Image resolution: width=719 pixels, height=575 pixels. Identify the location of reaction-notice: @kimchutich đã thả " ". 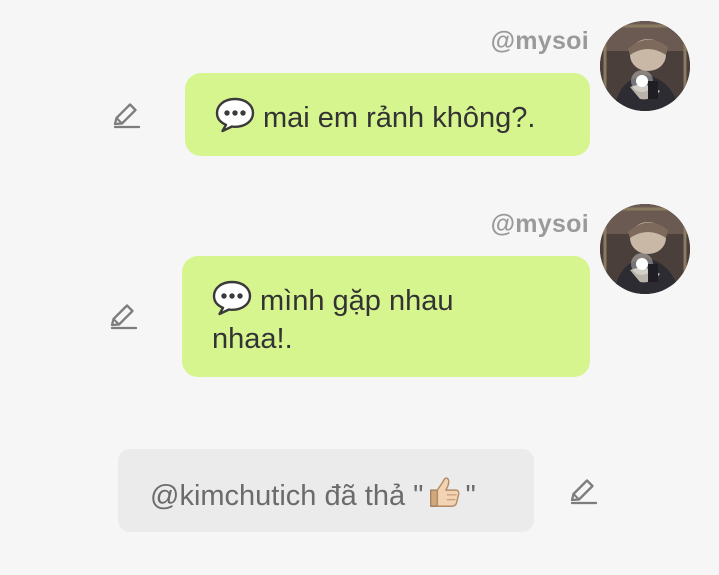
(326, 490).